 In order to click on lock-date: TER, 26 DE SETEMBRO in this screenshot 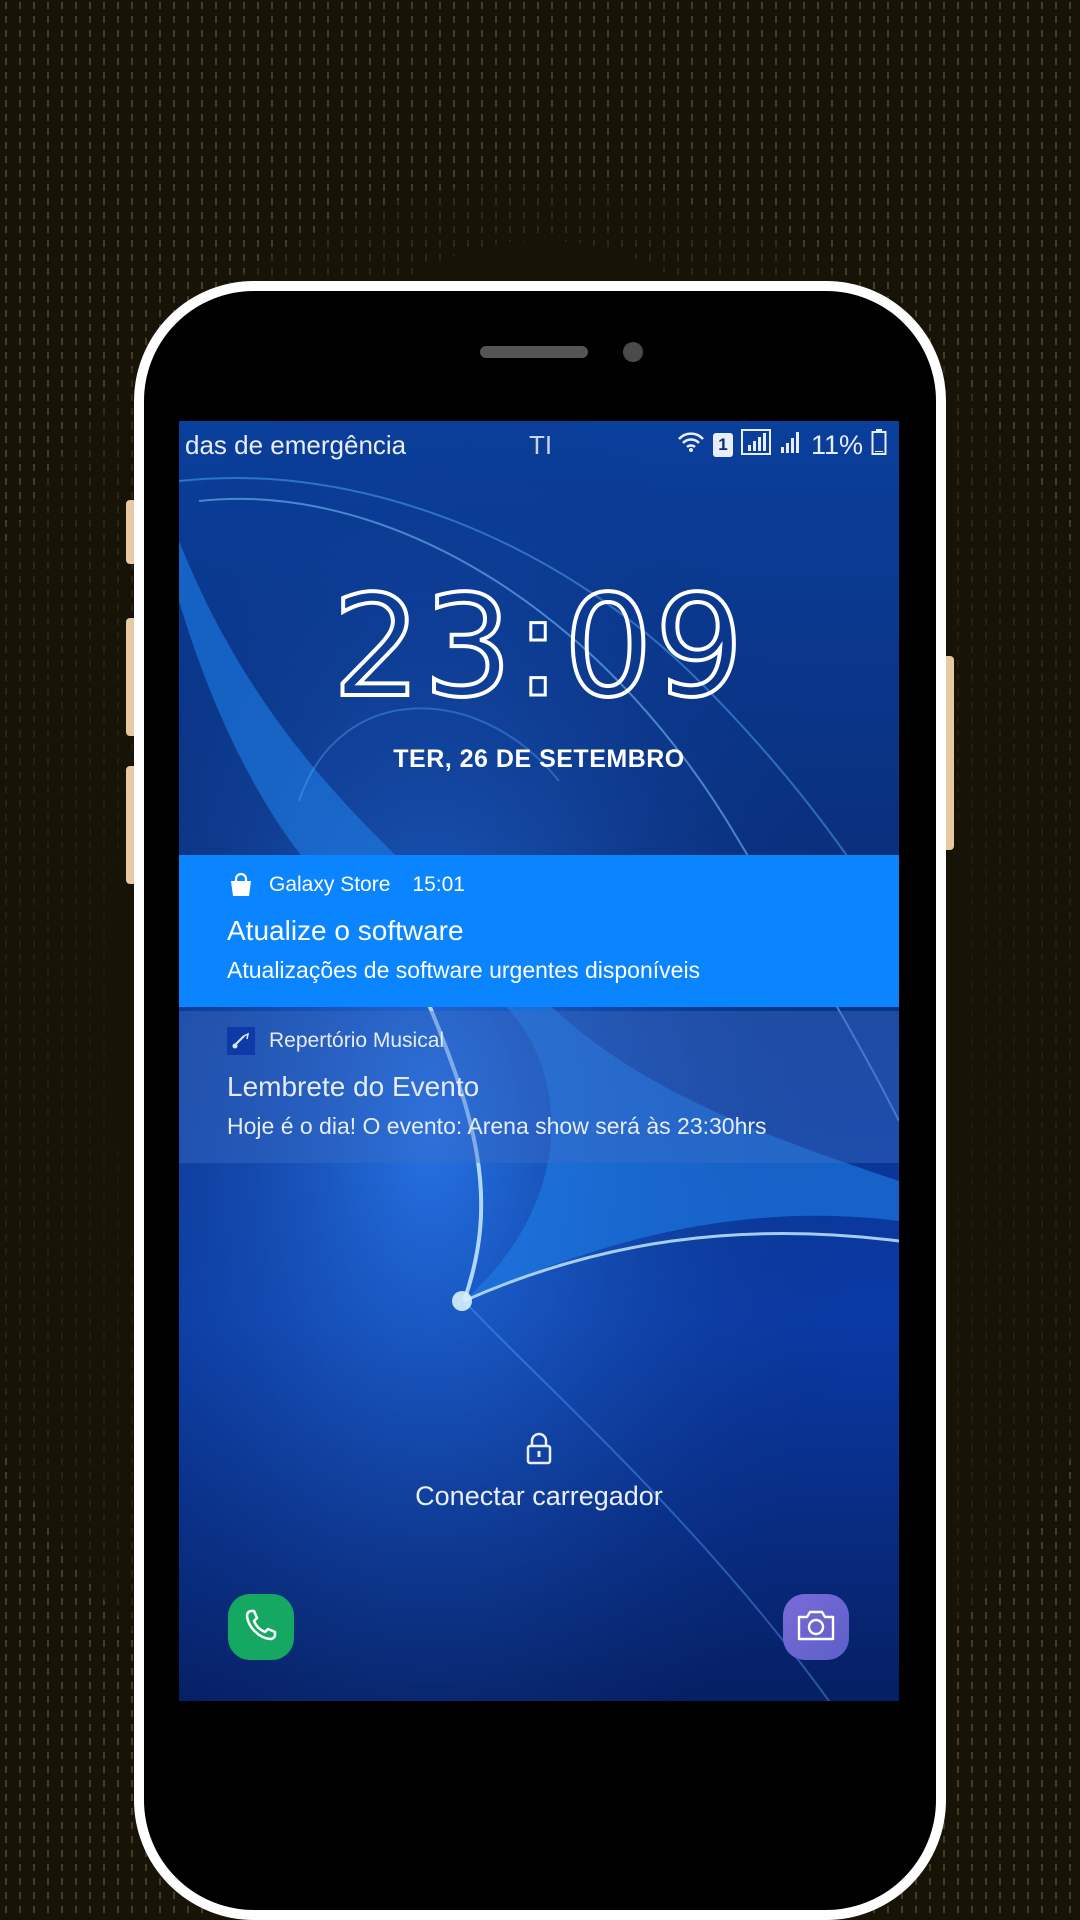, I will do `click(539, 759)`.